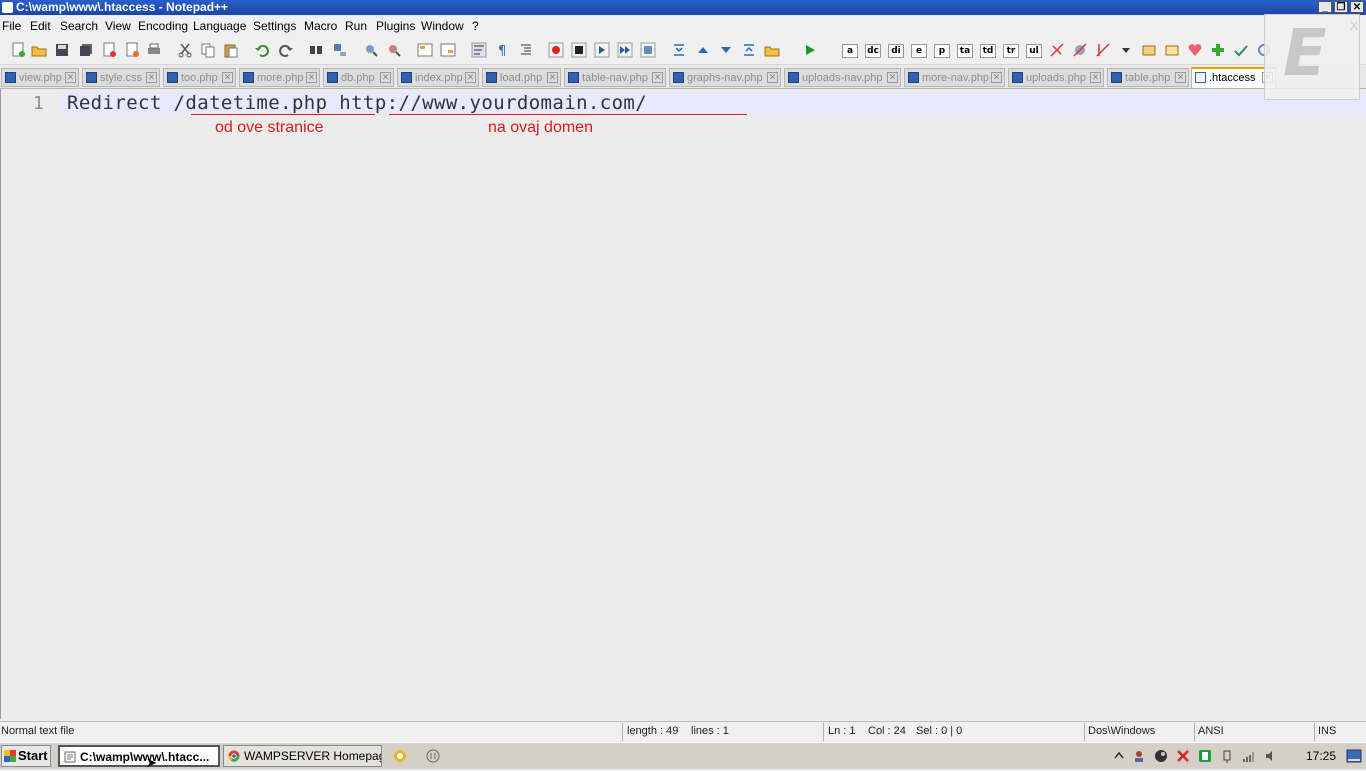 The image size is (1366, 771). What do you see at coordinates (1057, 50) in the screenshot?
I see `remove-tag-icon` at bounding box center [1057, 50].